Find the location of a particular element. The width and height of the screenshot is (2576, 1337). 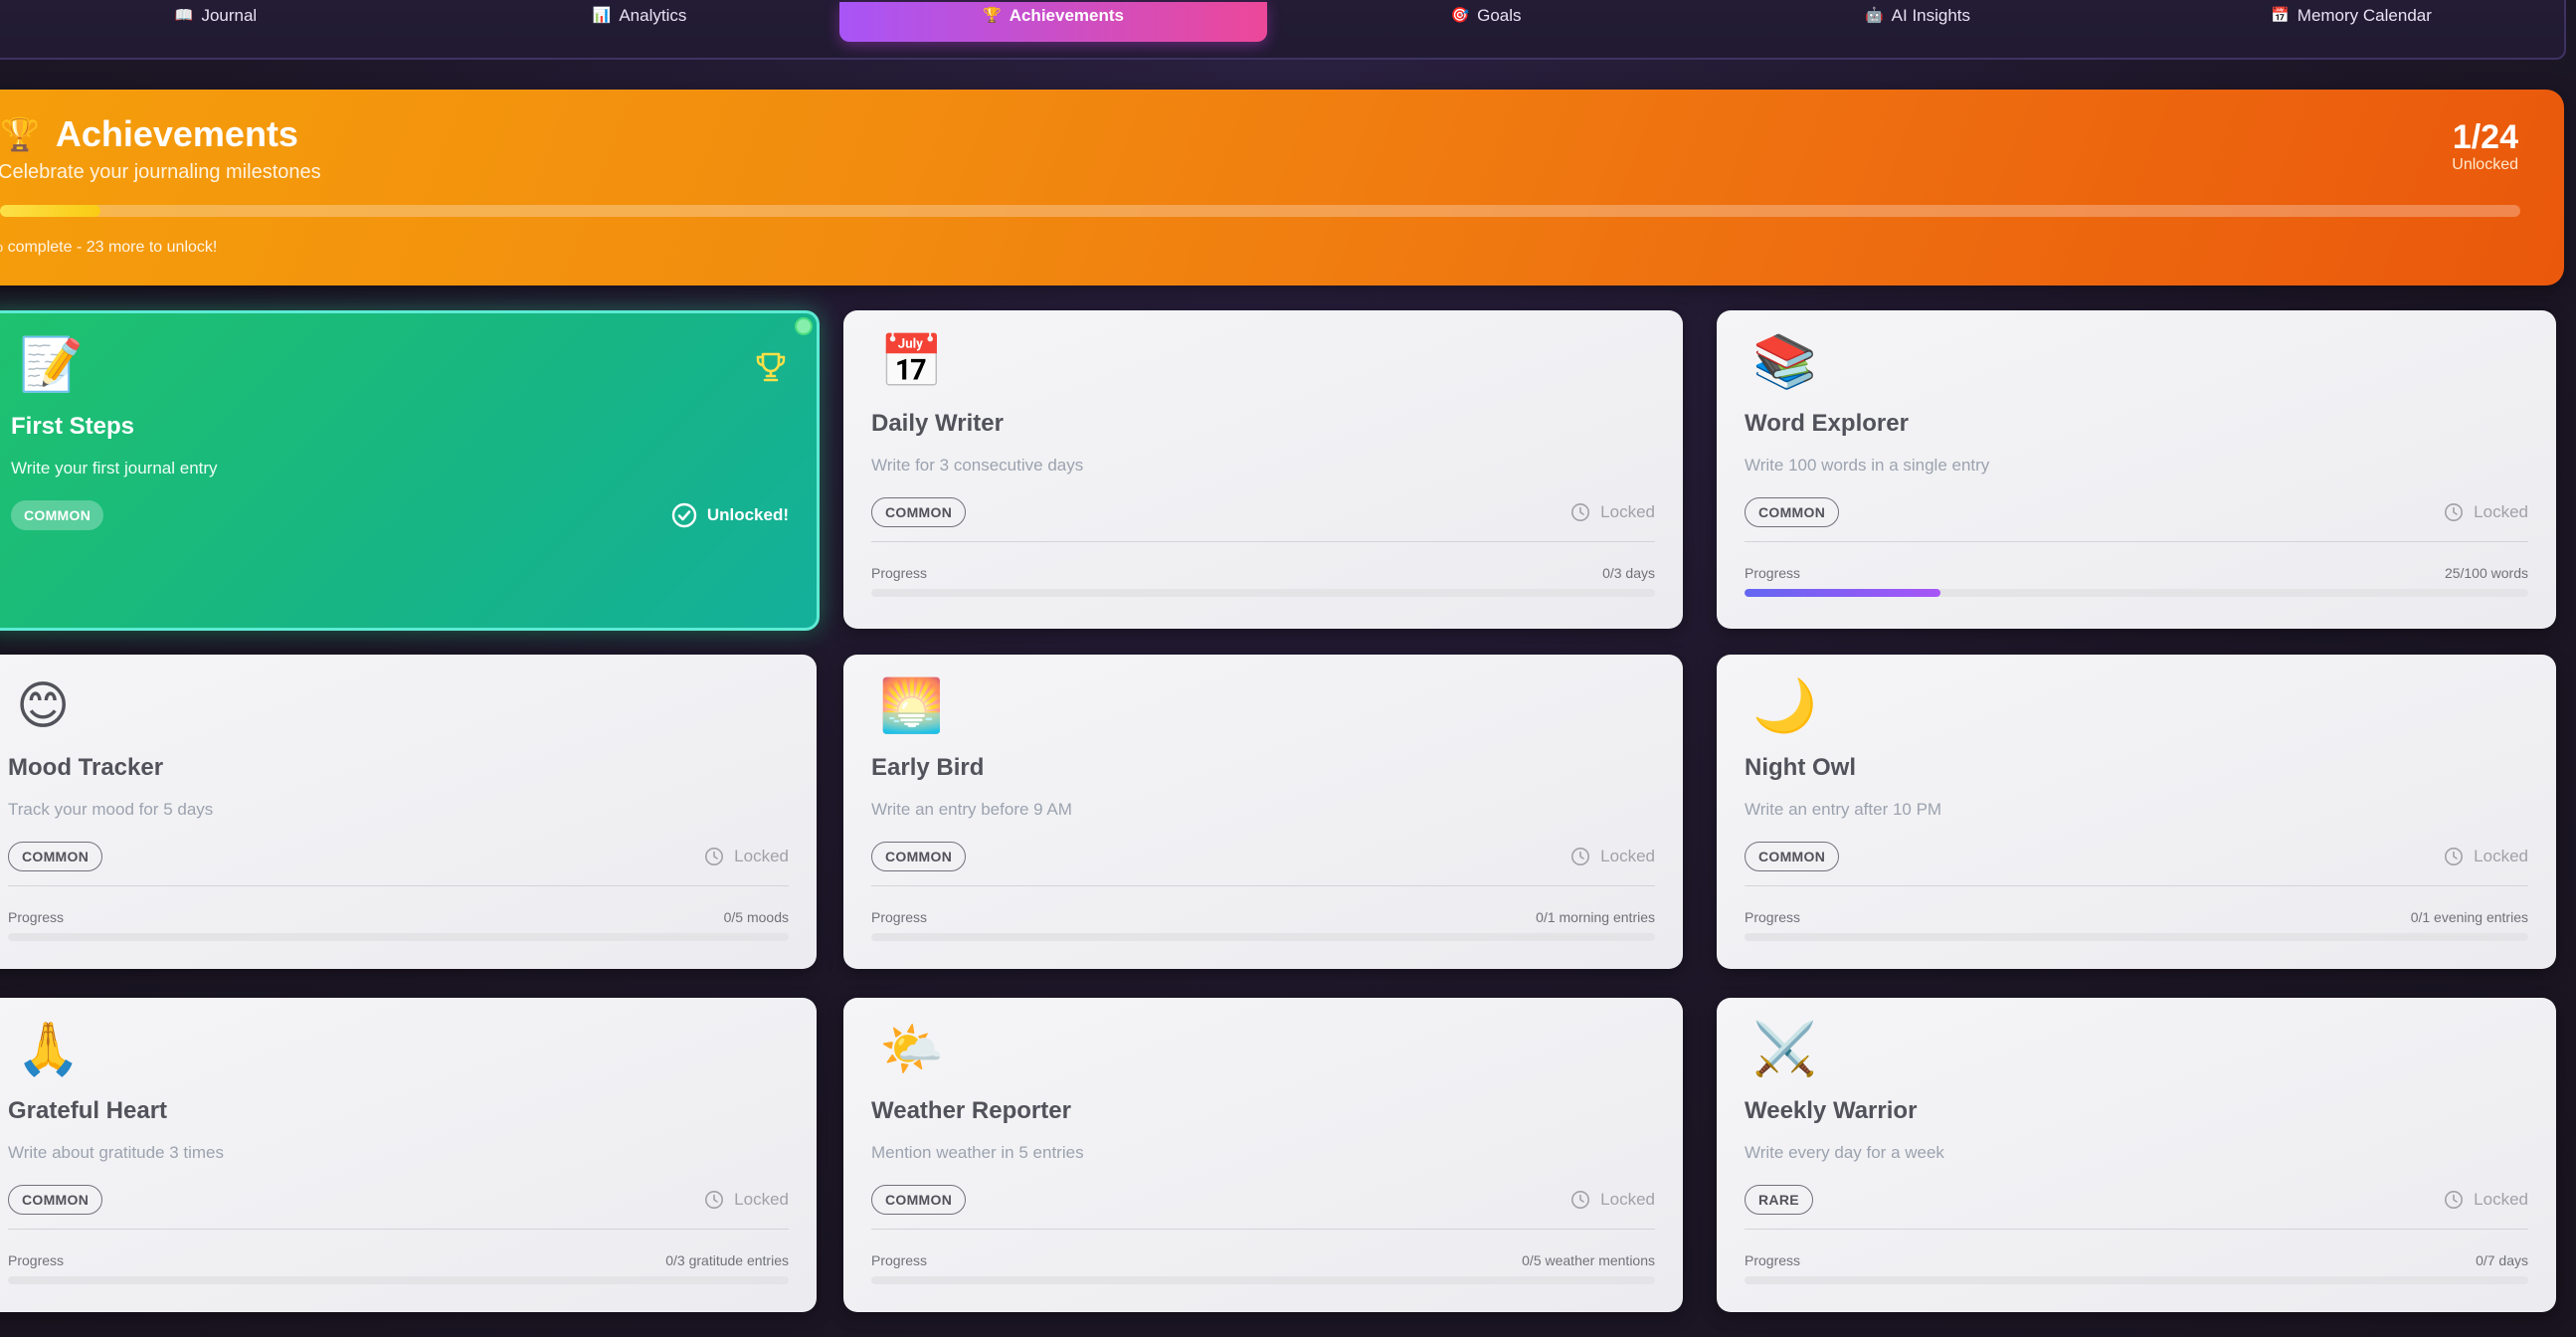

achievement-icon: 📚 is located at coordinates (1784, 362).